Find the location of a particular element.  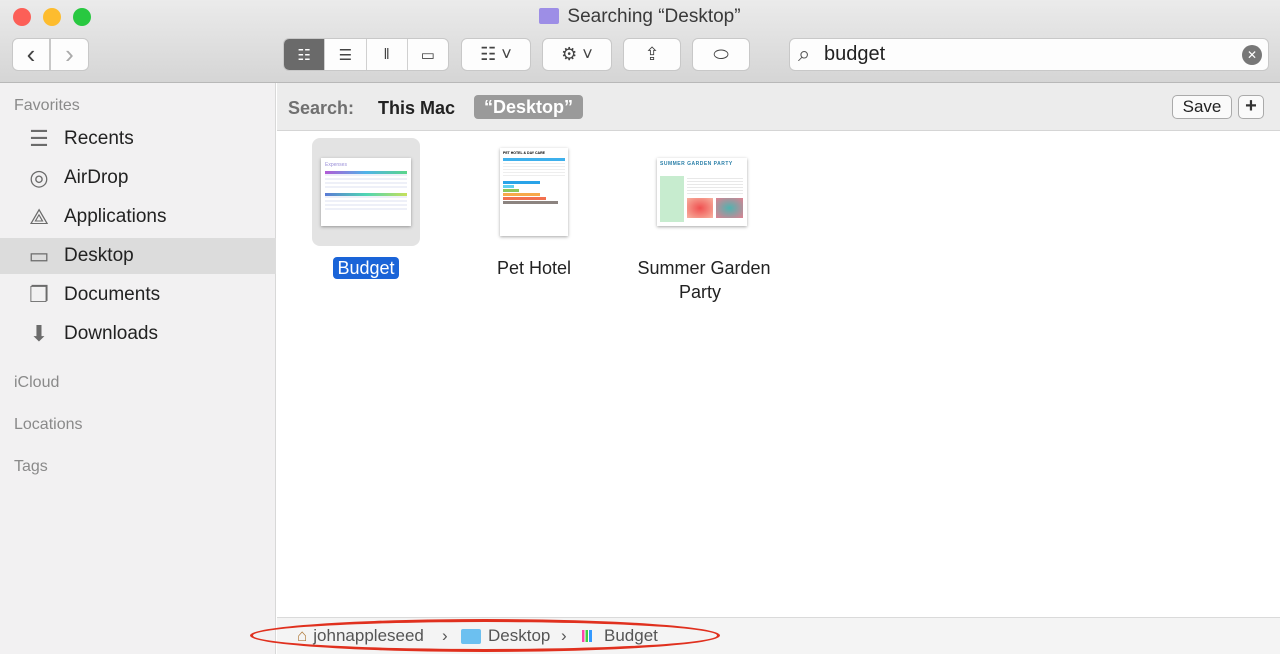

add-criteria-button: + is located at coordinates (1251, 107).